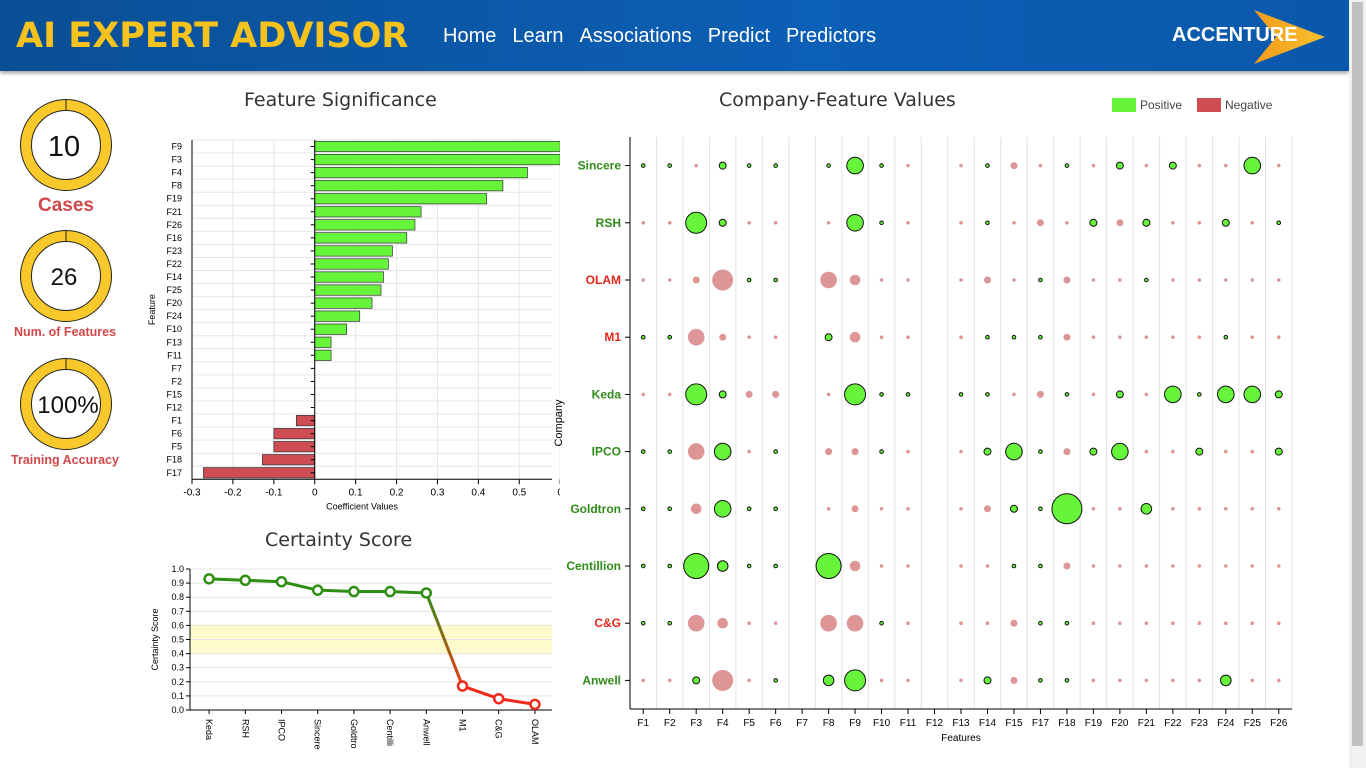 The width and height of the screenshot is (1366, 768). What do you see at coordinates (437, 146) in the screenshot?
I see `bar-F9` at bounding box center [437, 146].